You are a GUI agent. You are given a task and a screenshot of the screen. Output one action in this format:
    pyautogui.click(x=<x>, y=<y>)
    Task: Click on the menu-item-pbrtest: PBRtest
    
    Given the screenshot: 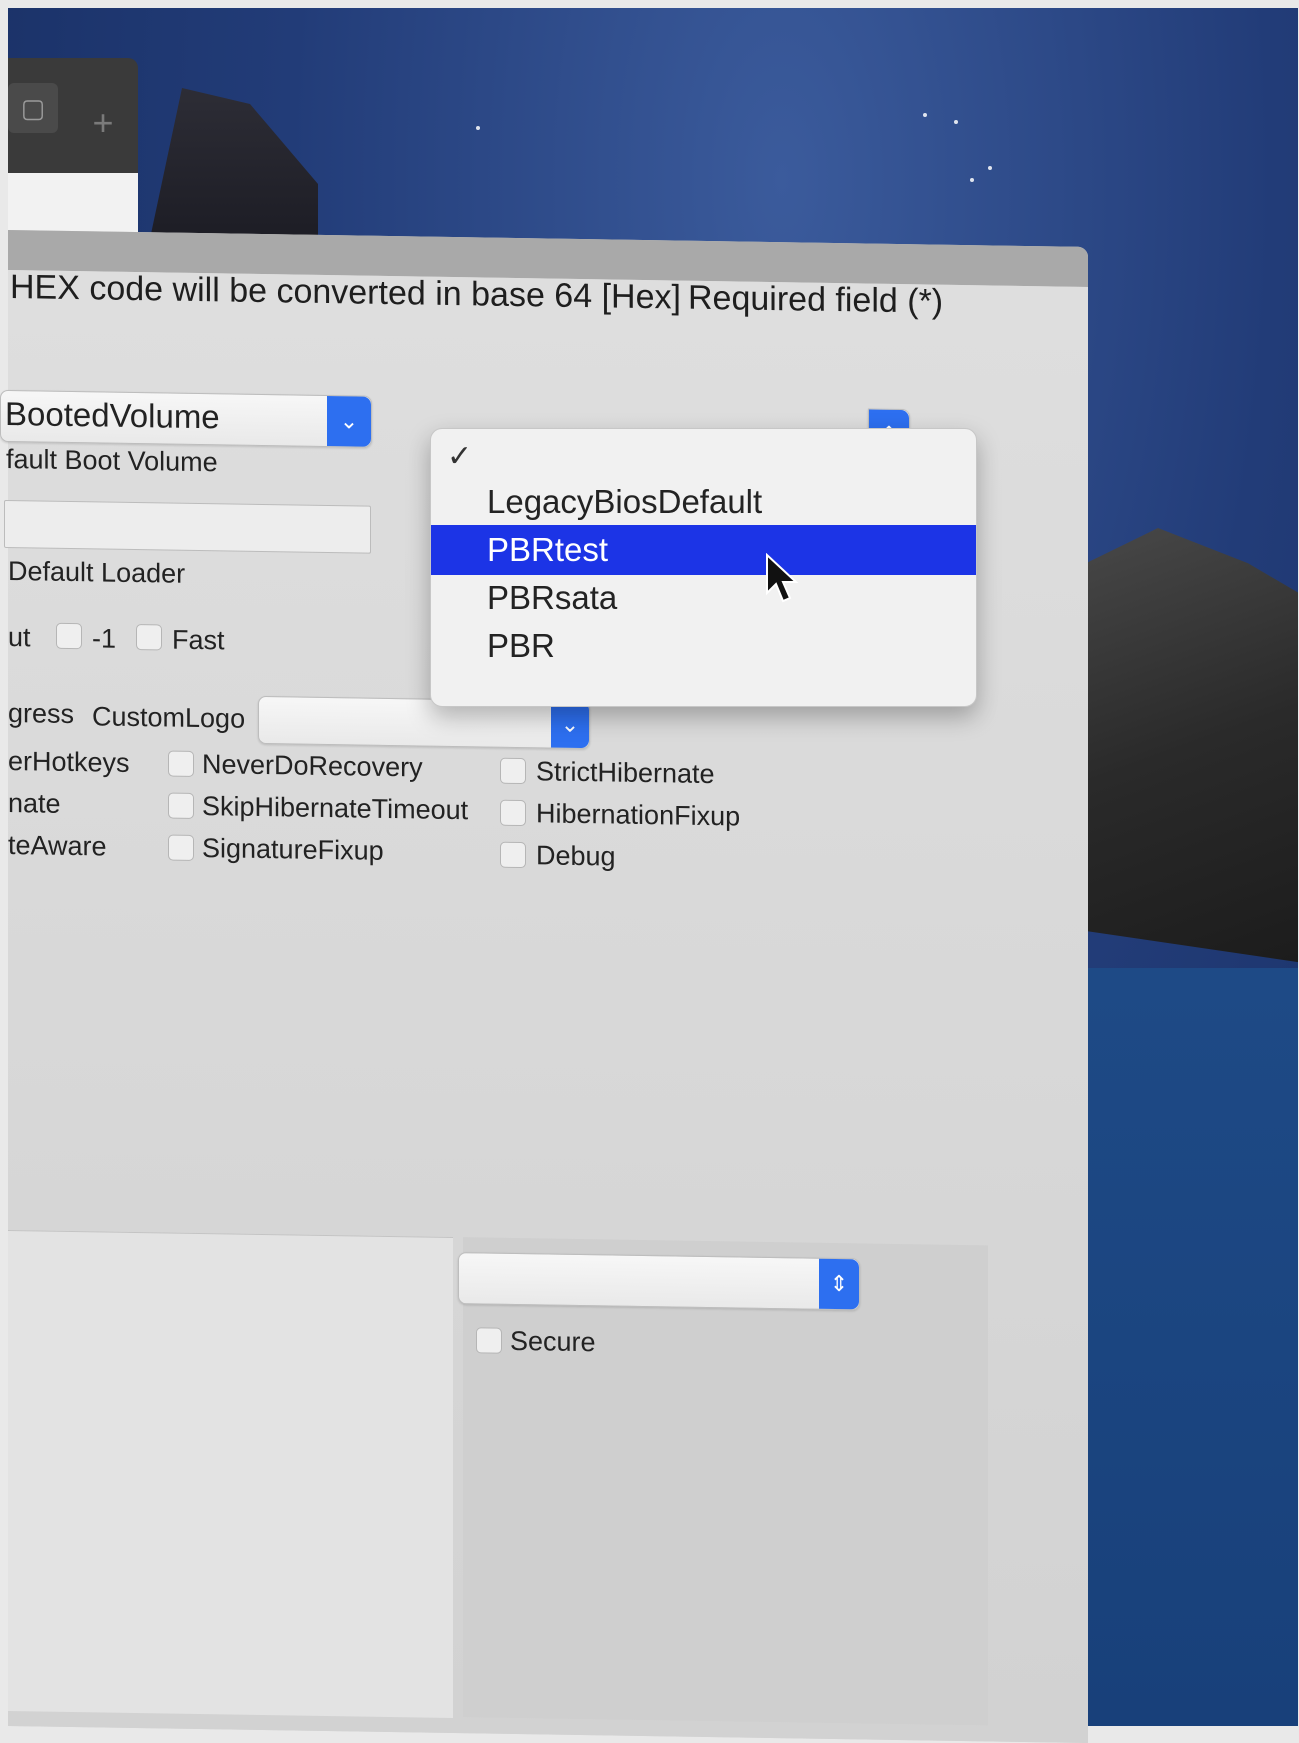 What is the action you would take?
    pyautogui.click(x=703, y=550)
    